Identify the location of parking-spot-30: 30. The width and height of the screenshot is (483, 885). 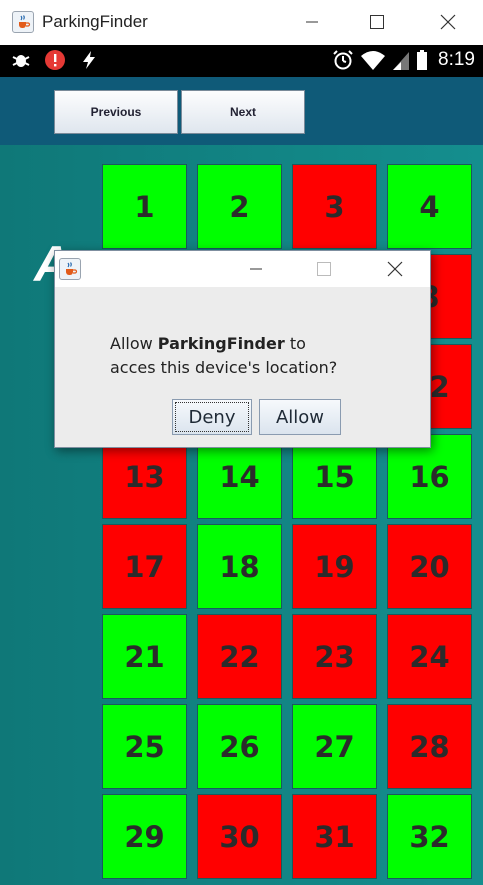
(239, 836).